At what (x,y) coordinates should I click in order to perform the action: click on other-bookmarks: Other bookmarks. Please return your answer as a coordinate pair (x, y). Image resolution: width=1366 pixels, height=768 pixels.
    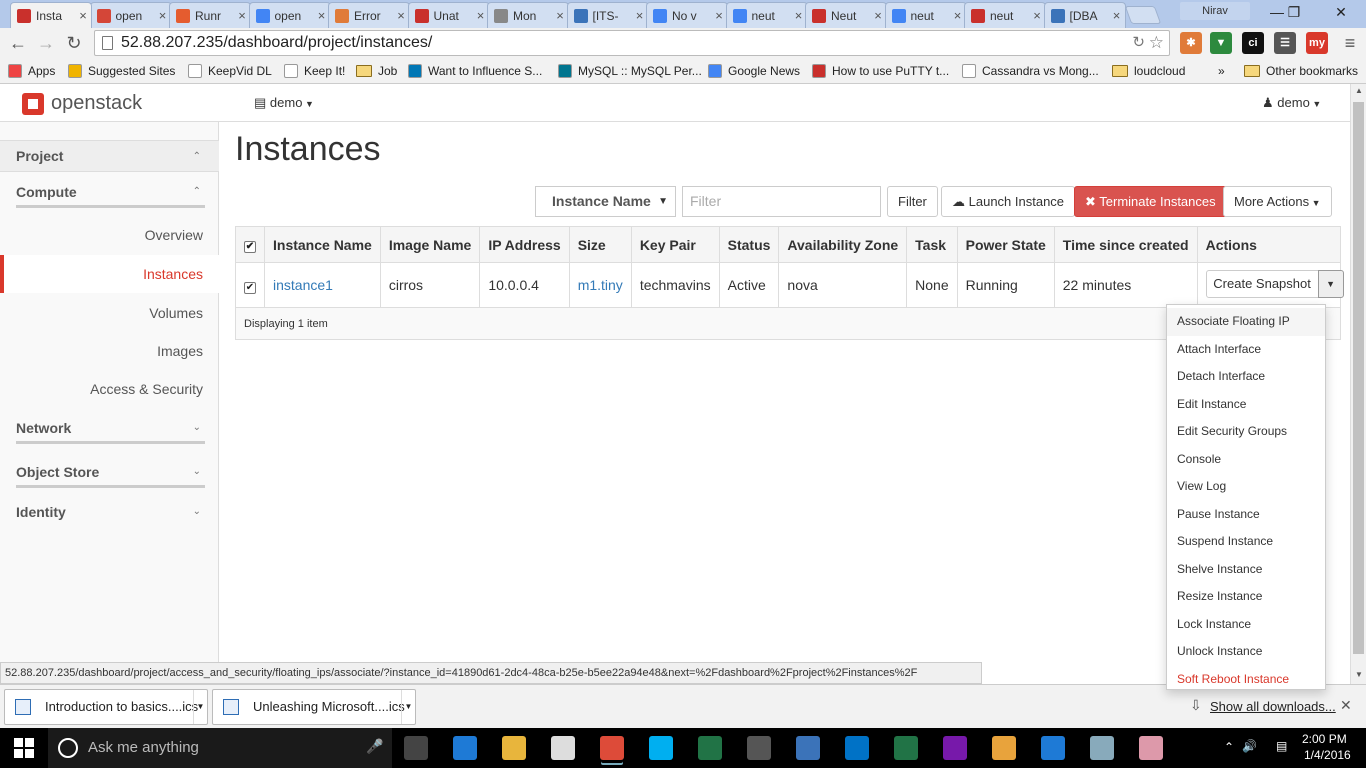
    Looking at the image, I should click on (1301, 71).